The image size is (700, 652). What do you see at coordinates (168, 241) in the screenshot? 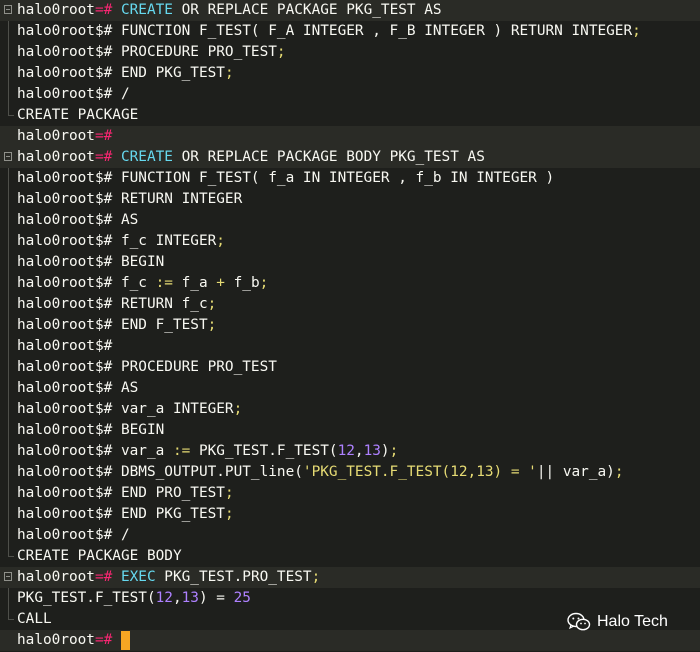
I see `line-segment: f_c INTEGER` at bounding box center [168, 241].